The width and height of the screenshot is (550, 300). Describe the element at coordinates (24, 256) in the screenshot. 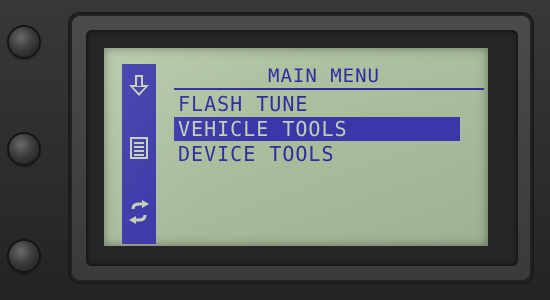

I see `side-button-bottom` at that location.